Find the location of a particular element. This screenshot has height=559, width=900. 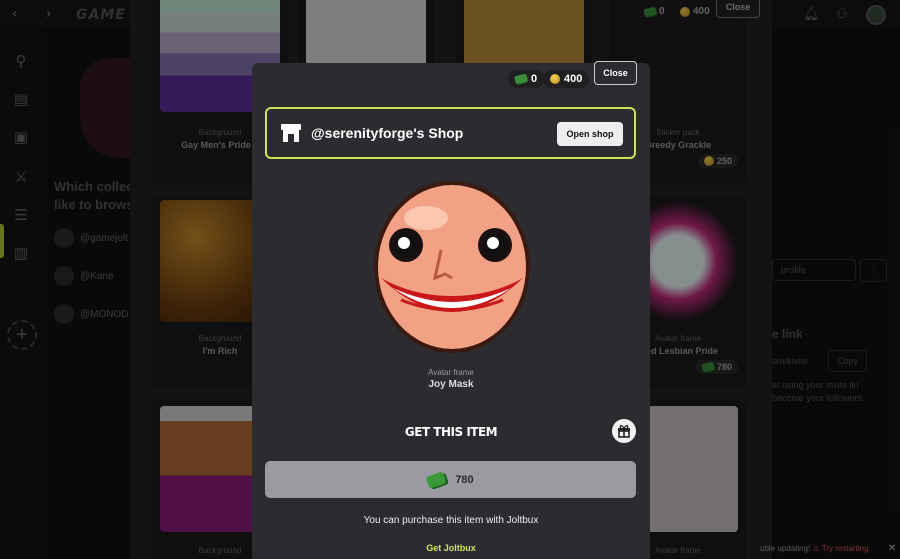

storefront-icon is located at coordinates (291, 133).